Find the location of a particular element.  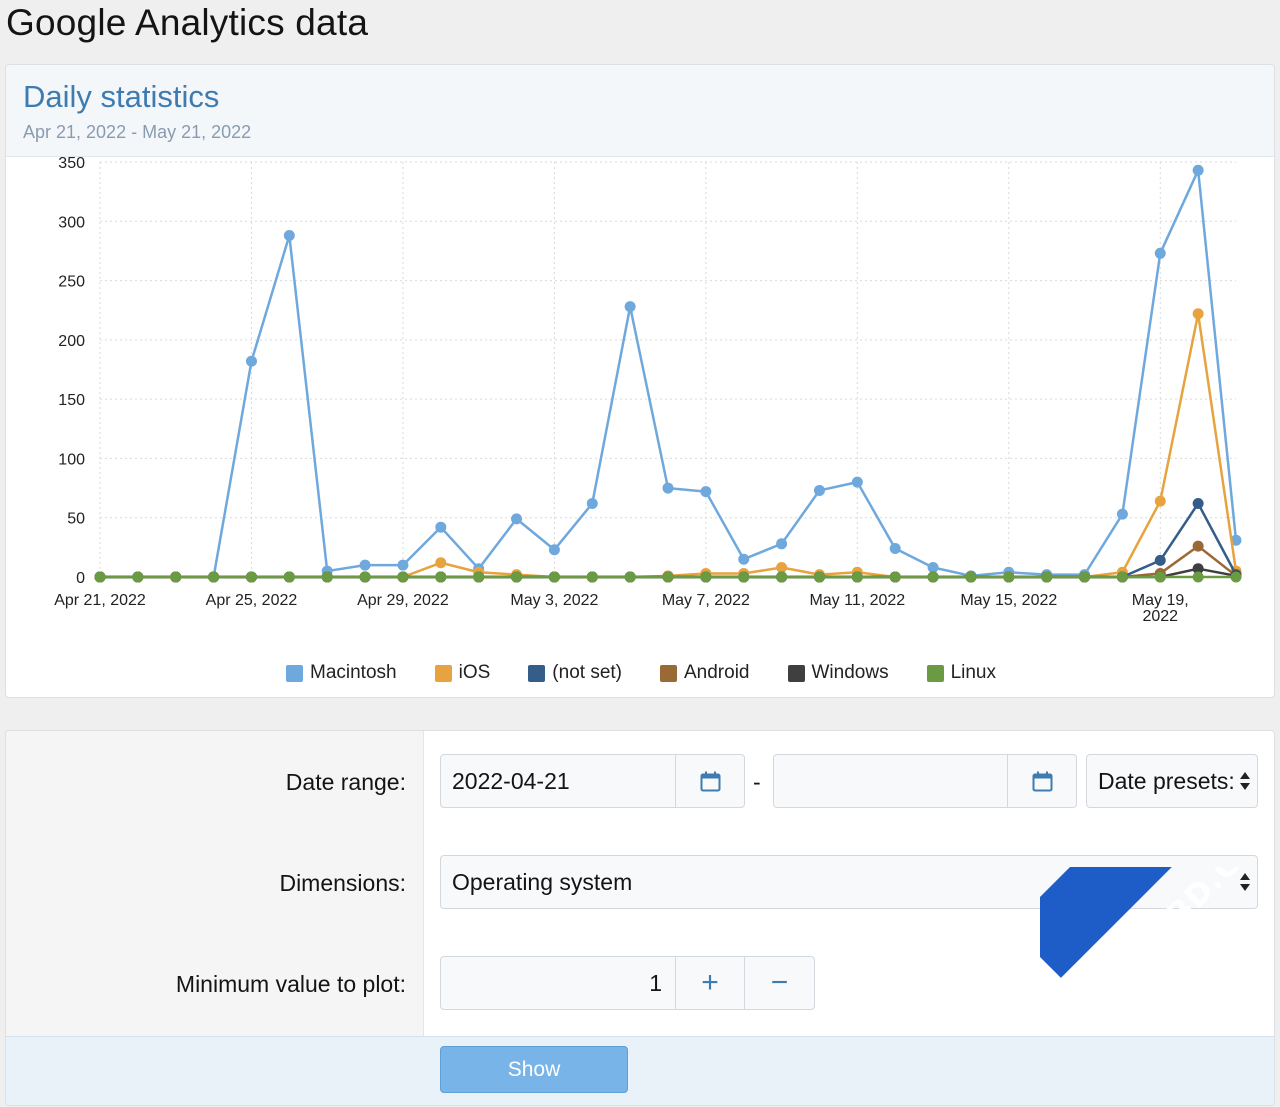

x-tick-label: Apr 29, 2022 is located at coordinates (403, 600).